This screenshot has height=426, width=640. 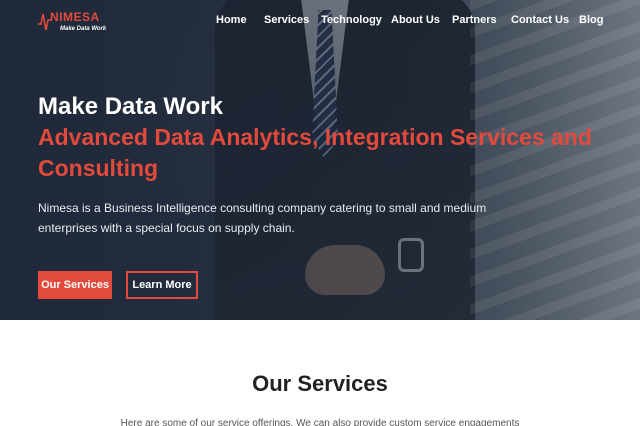 I want to click on nav-item-about-us: About Us, so click(x=415, y=20).